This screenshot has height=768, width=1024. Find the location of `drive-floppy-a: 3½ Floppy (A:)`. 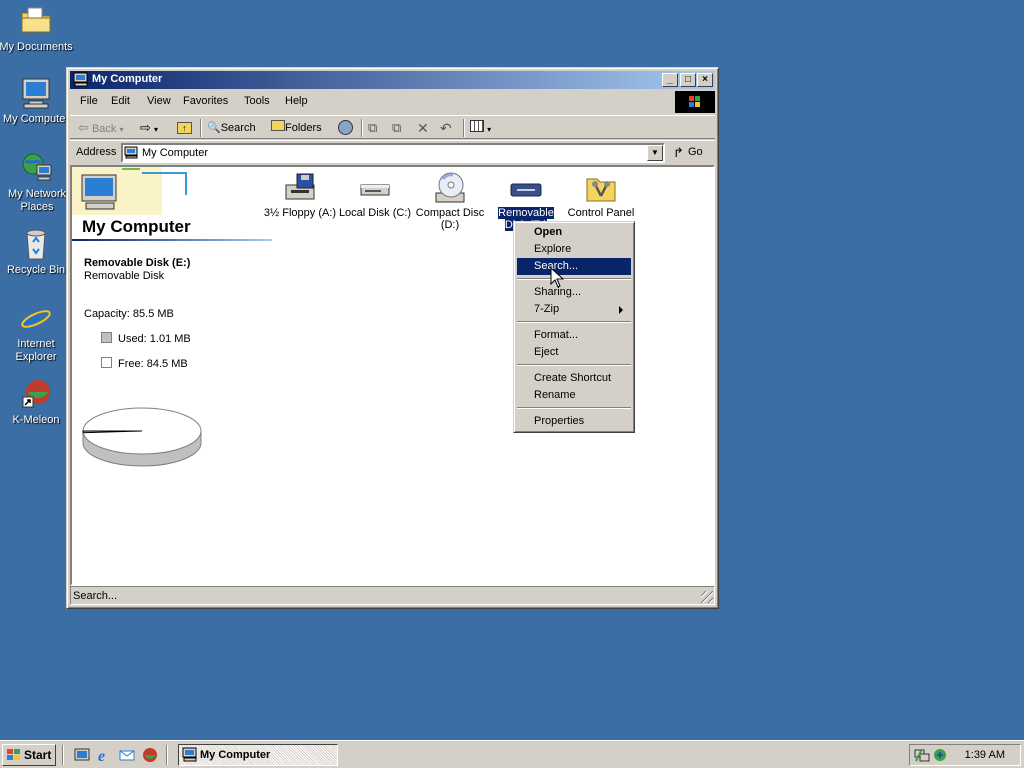

drive-floppy-a: 3½ Floppy (A:) is located at coordinates (300, 195).